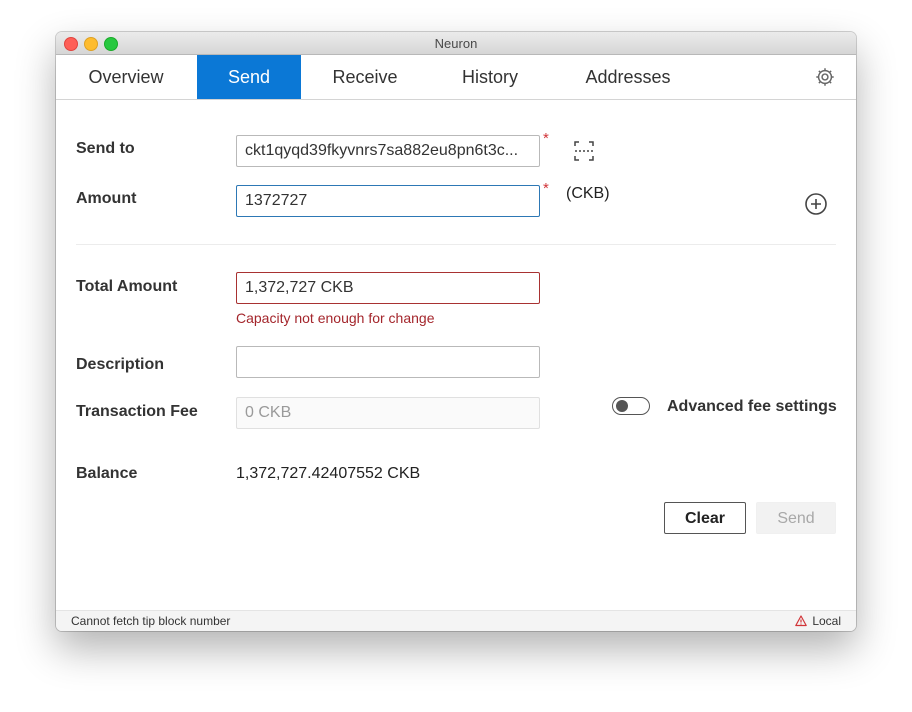 The image size is (912, 712). I want to click on transaction-fee-field: 0 CKB, so click(388, 413).